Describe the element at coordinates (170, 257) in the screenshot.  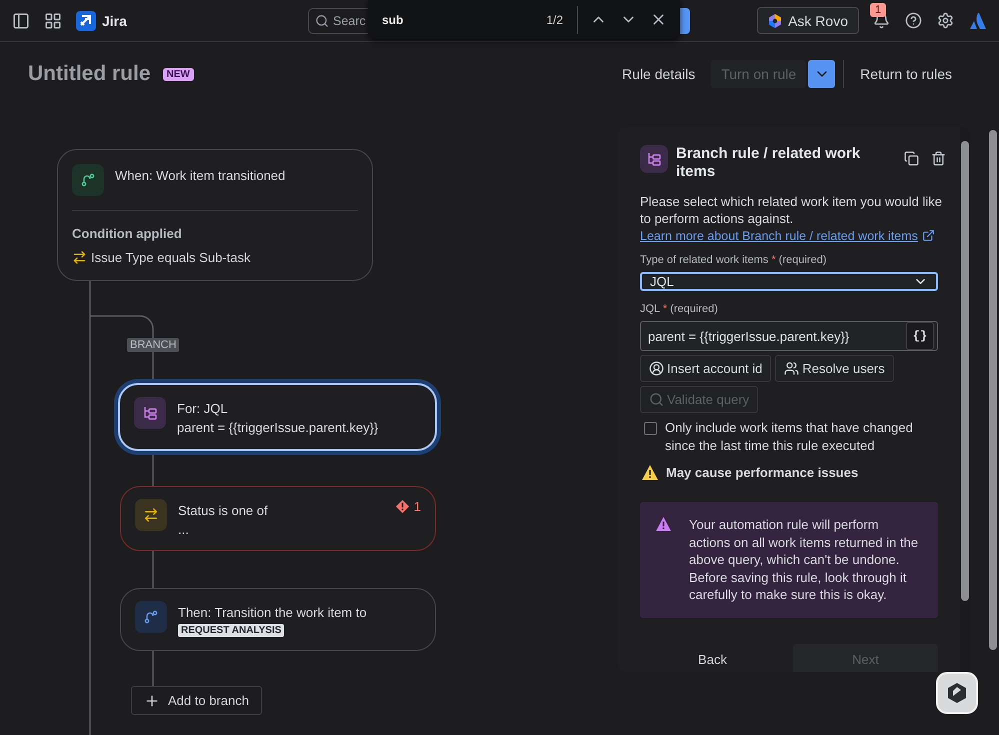
I see `condition-text: Issue Type equals Sub-task` at that location.